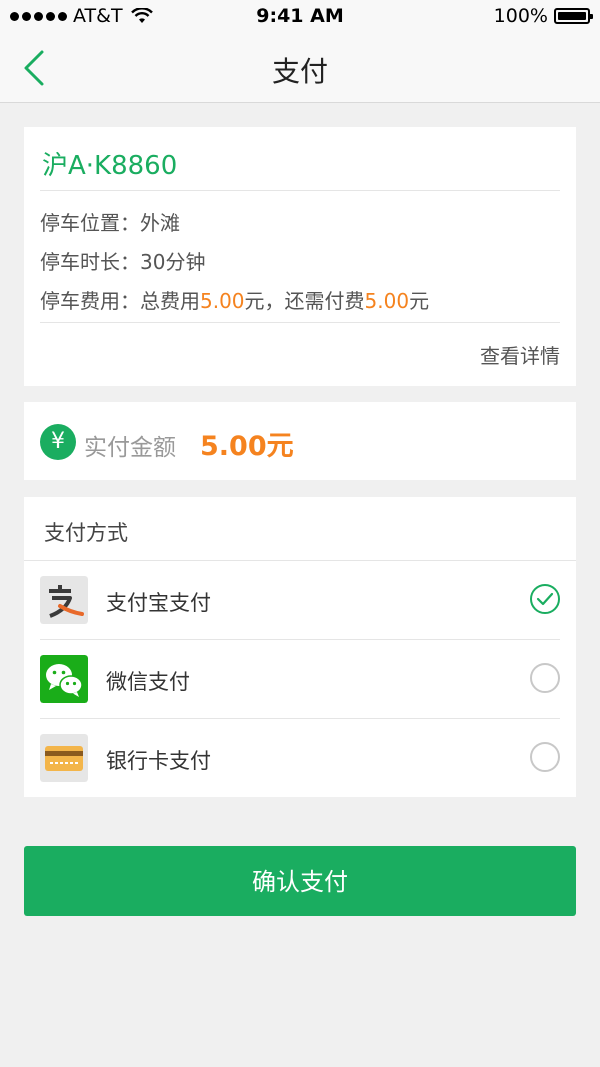 This screenshot has height=1067, width=600. What do you see at coordinates (64, 679) in the screenshot?
I see `wechat-icon` at bounding box center [64, 679].